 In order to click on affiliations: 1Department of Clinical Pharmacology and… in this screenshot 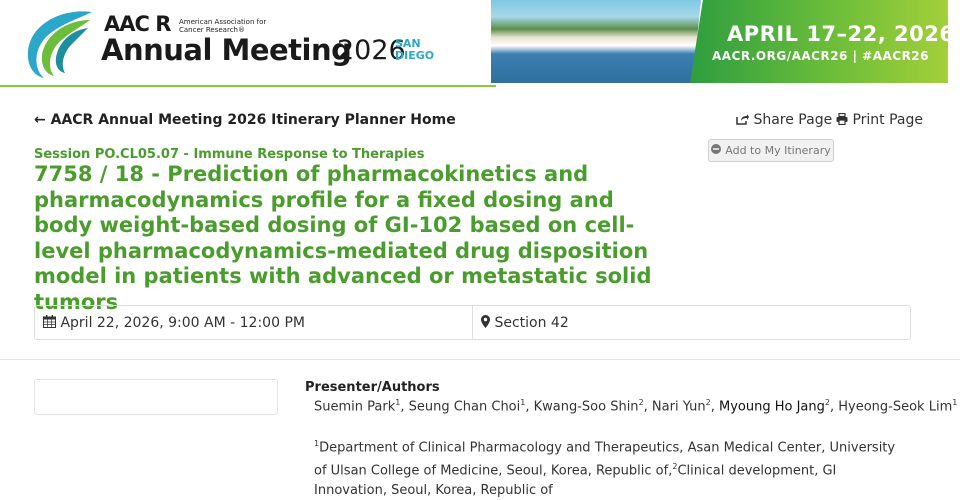, I will do `click(609, 467)`.